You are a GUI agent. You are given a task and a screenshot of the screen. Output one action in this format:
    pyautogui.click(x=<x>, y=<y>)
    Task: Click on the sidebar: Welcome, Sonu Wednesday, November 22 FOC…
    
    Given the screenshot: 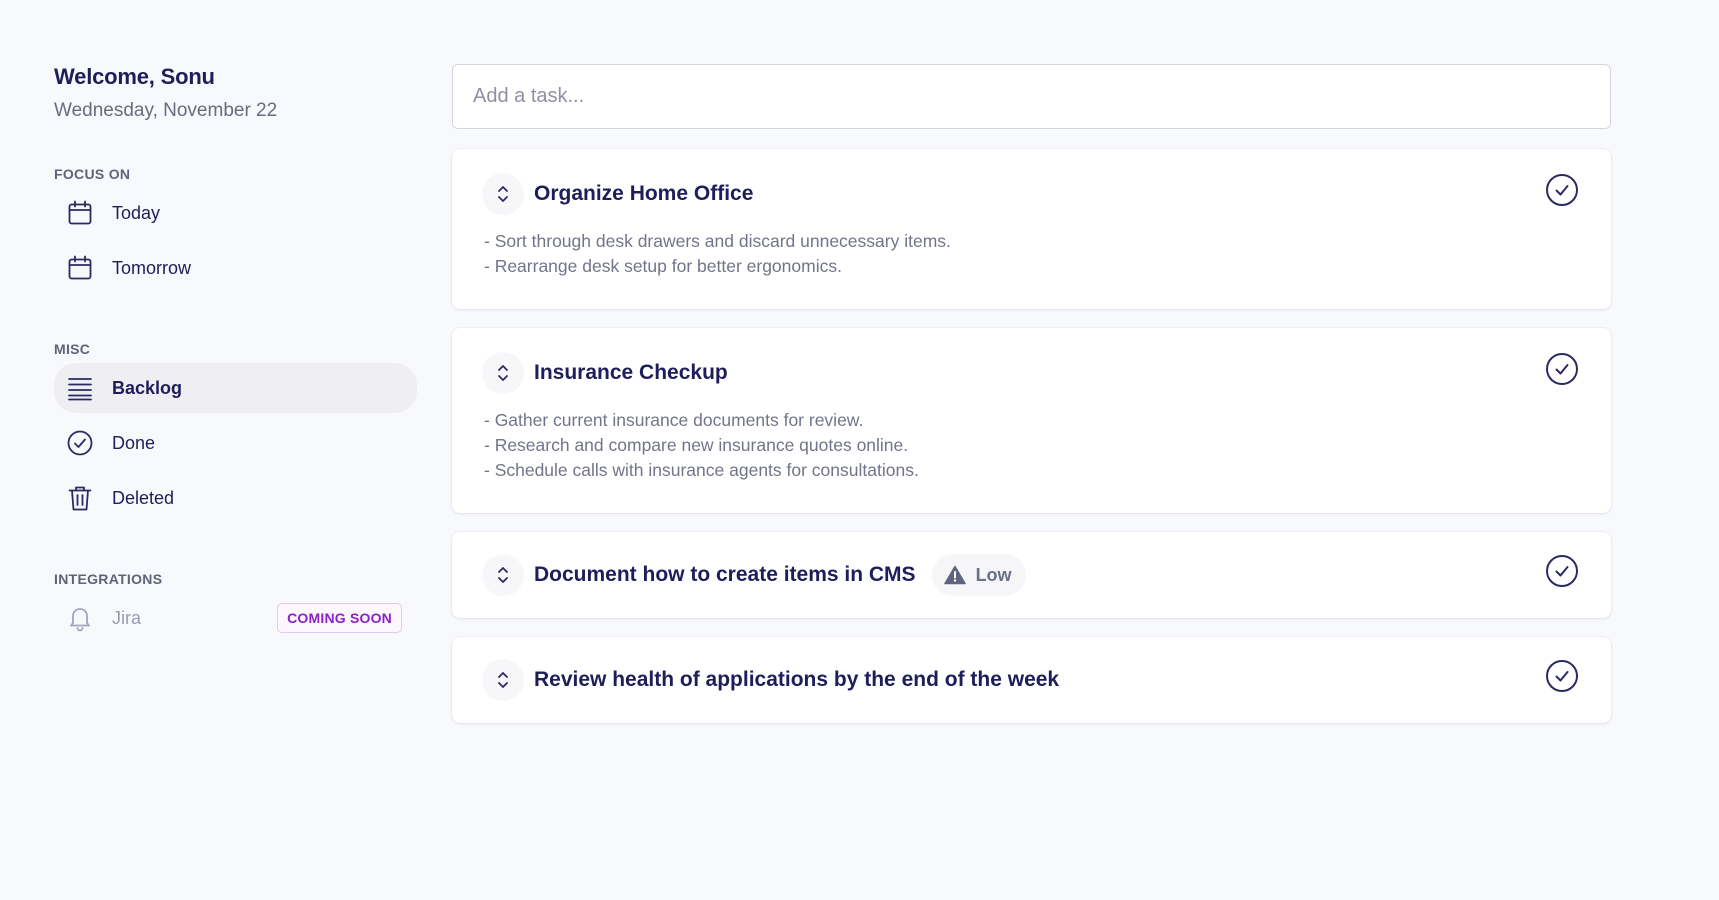 What is the action you would take?
    pyautogui.click(x=235, y=353)
    